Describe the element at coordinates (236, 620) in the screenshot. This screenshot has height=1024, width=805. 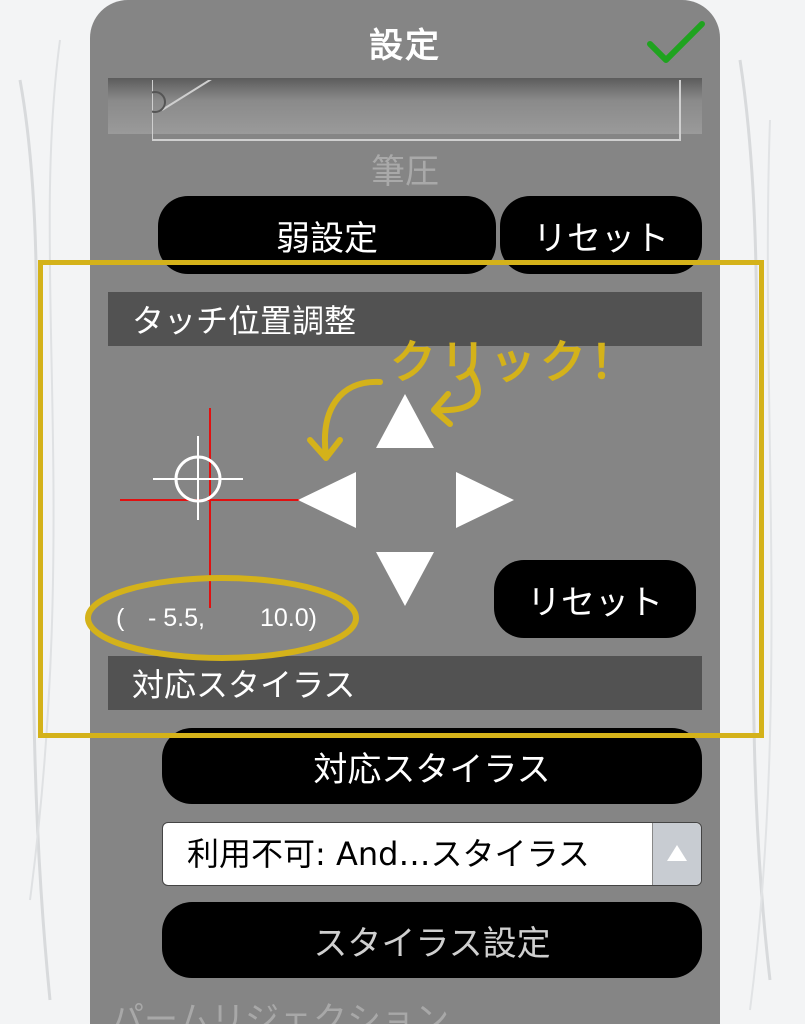
I see `offset-readout: ( - 5.5, 10.0)` at that location.